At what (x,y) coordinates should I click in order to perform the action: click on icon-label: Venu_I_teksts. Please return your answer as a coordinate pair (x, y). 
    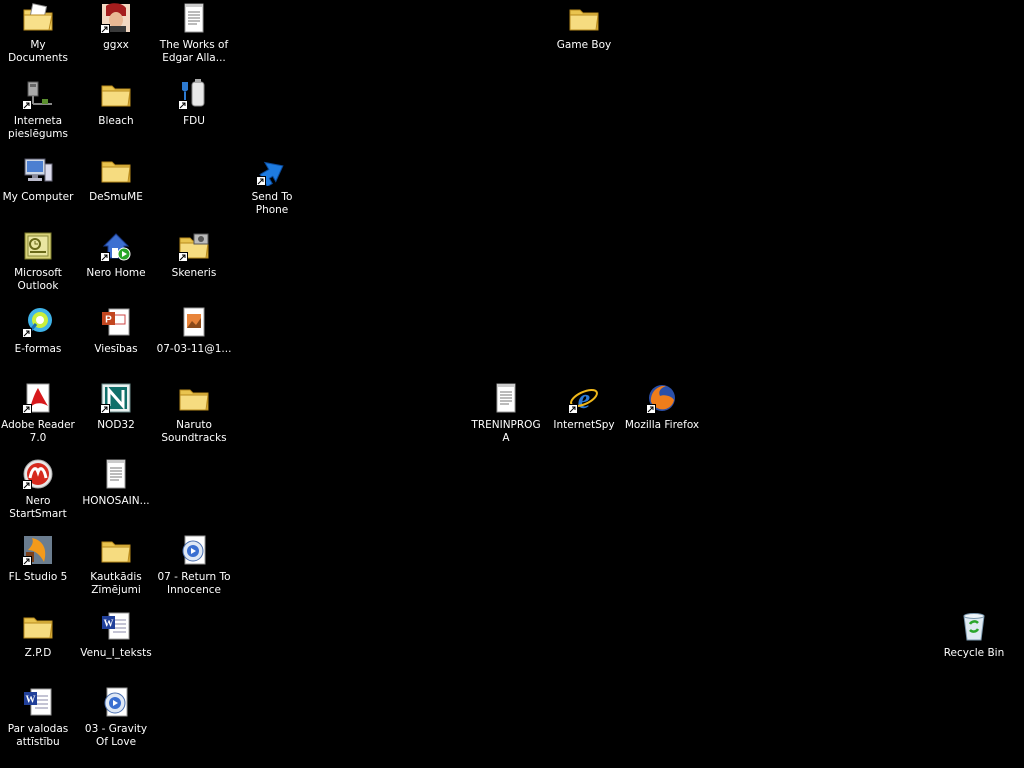
    Looking at the image, I should click on (116, 653).